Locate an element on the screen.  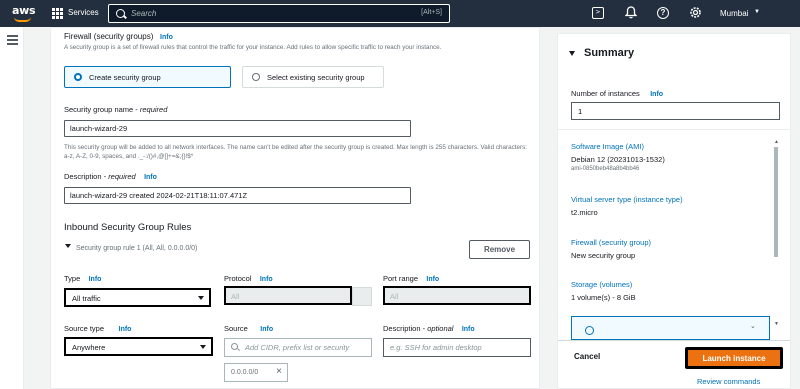
number-of-instances-label: Number of instances Info is located at coordinates (617, 93).